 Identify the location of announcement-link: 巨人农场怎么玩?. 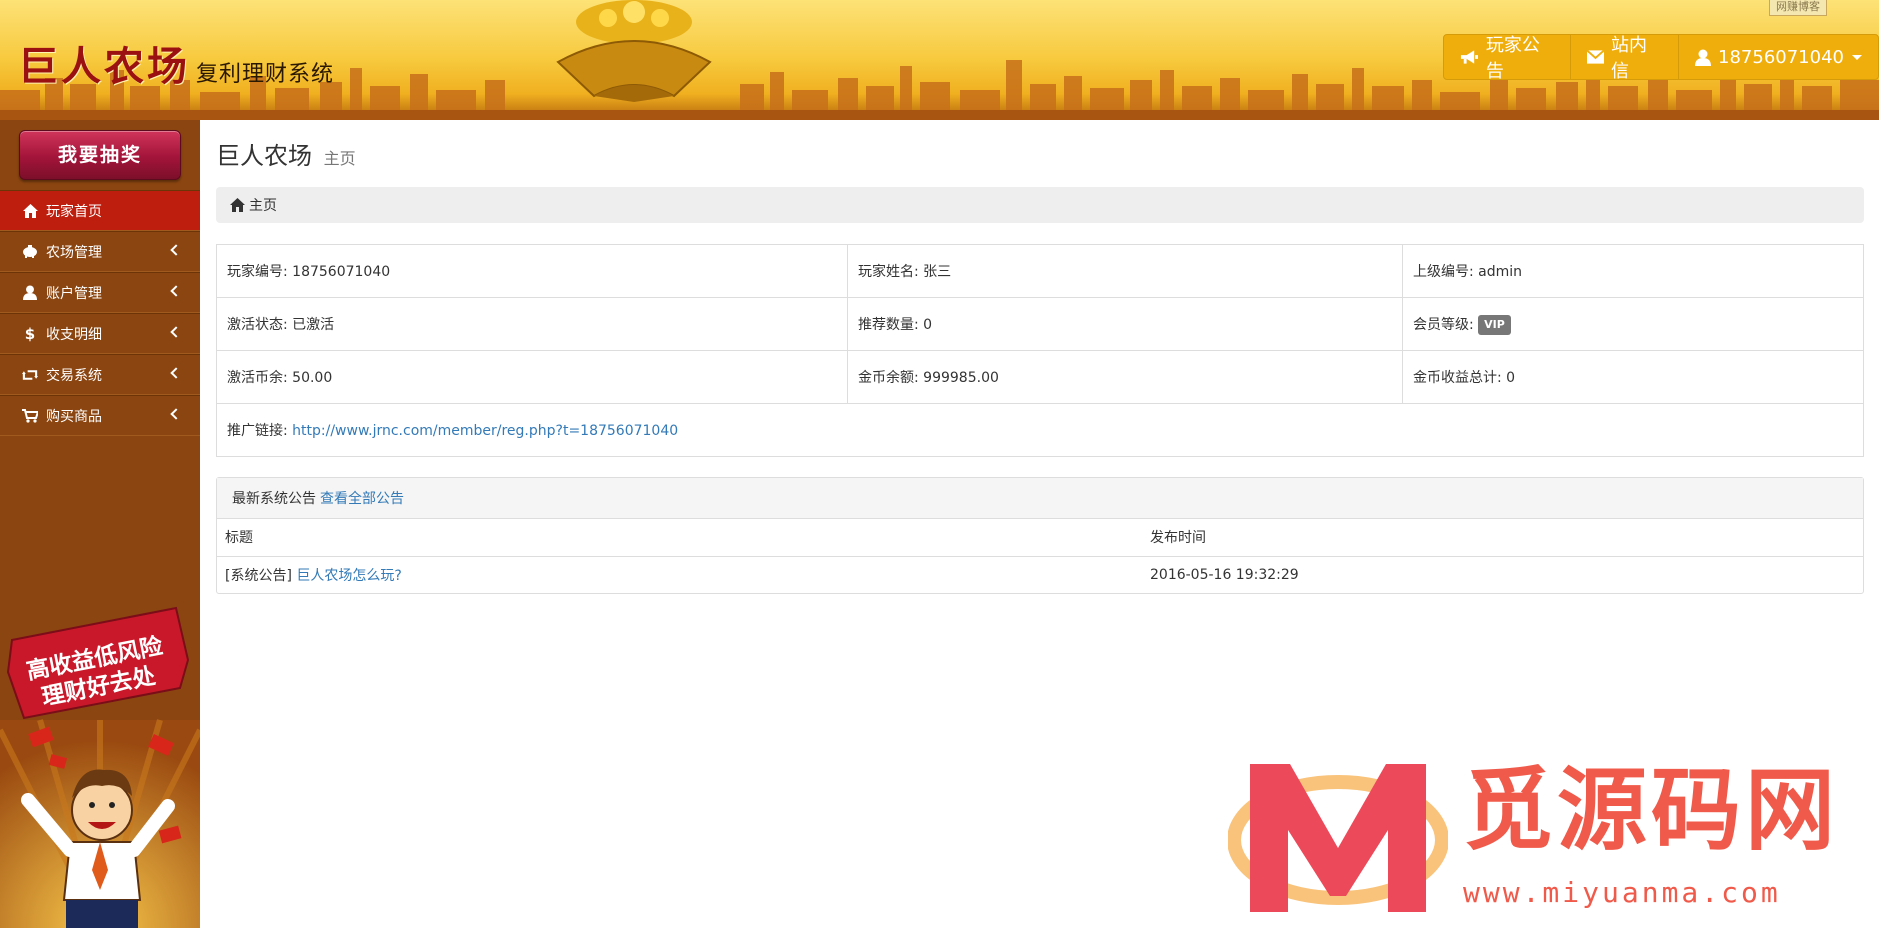
(348, 576).